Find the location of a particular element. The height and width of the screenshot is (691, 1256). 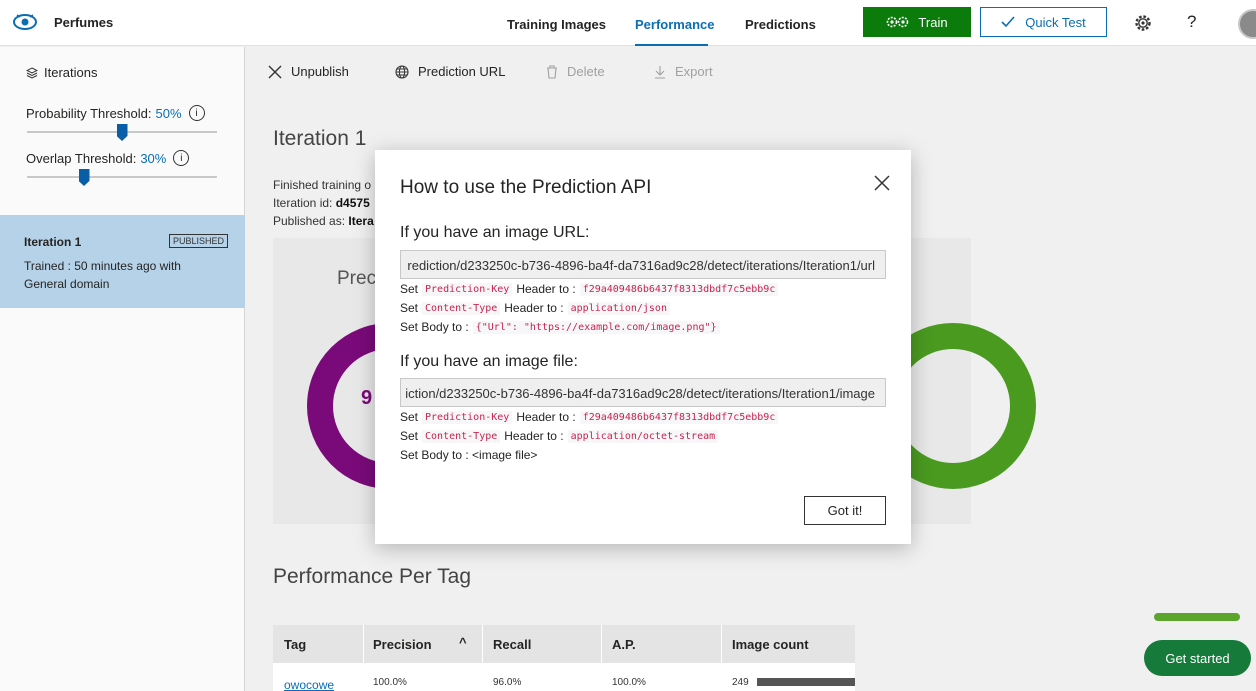

dialog-title: How to use the Prediction API is located at coordinates (526, 187).